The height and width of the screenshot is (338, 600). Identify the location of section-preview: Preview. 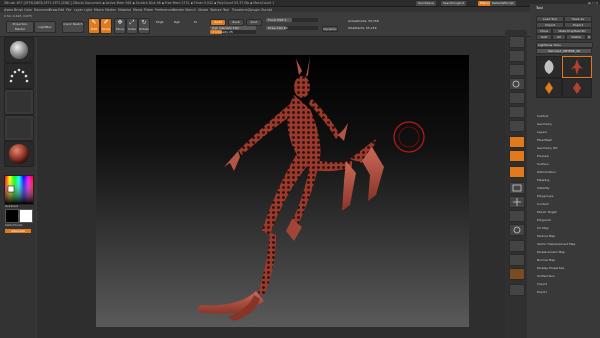
(543, 156).